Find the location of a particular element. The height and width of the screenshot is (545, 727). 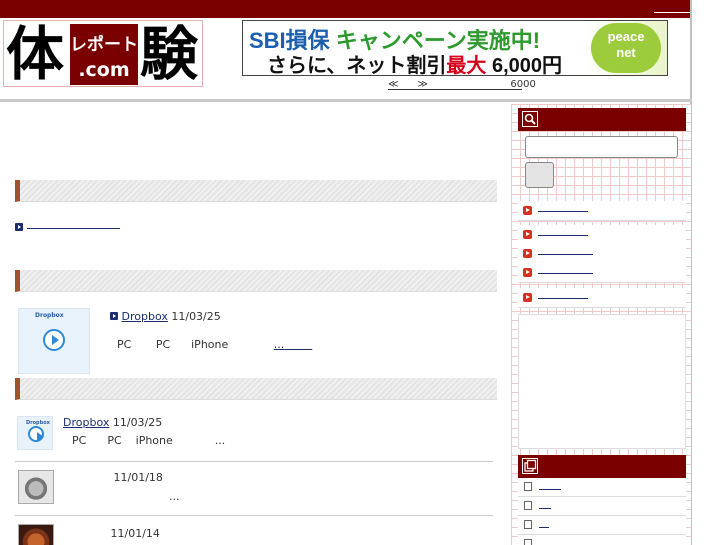

top-bar-link is located at coordinates (672, 12).